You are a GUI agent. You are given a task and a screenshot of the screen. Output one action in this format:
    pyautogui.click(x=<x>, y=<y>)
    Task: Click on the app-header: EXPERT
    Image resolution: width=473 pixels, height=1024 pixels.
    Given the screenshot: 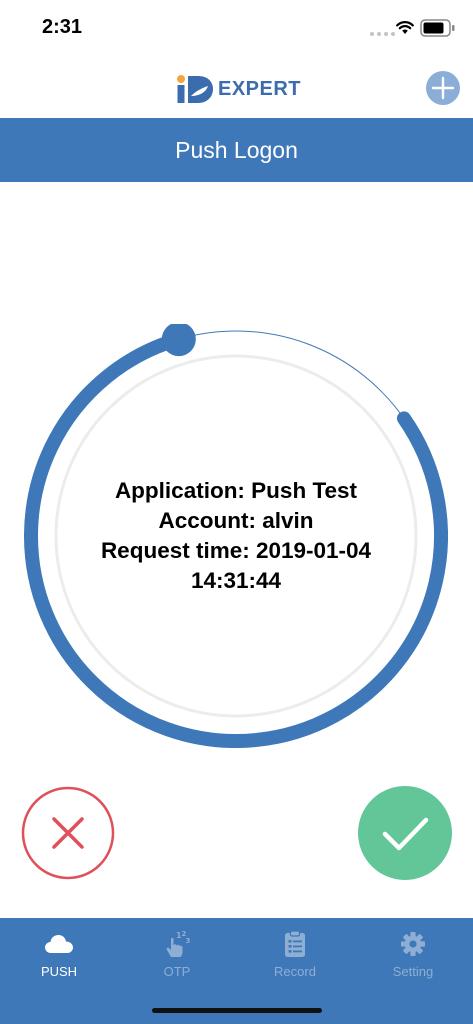 What is the action you would take?
    pyautogui.click(x=236, y=87)
    